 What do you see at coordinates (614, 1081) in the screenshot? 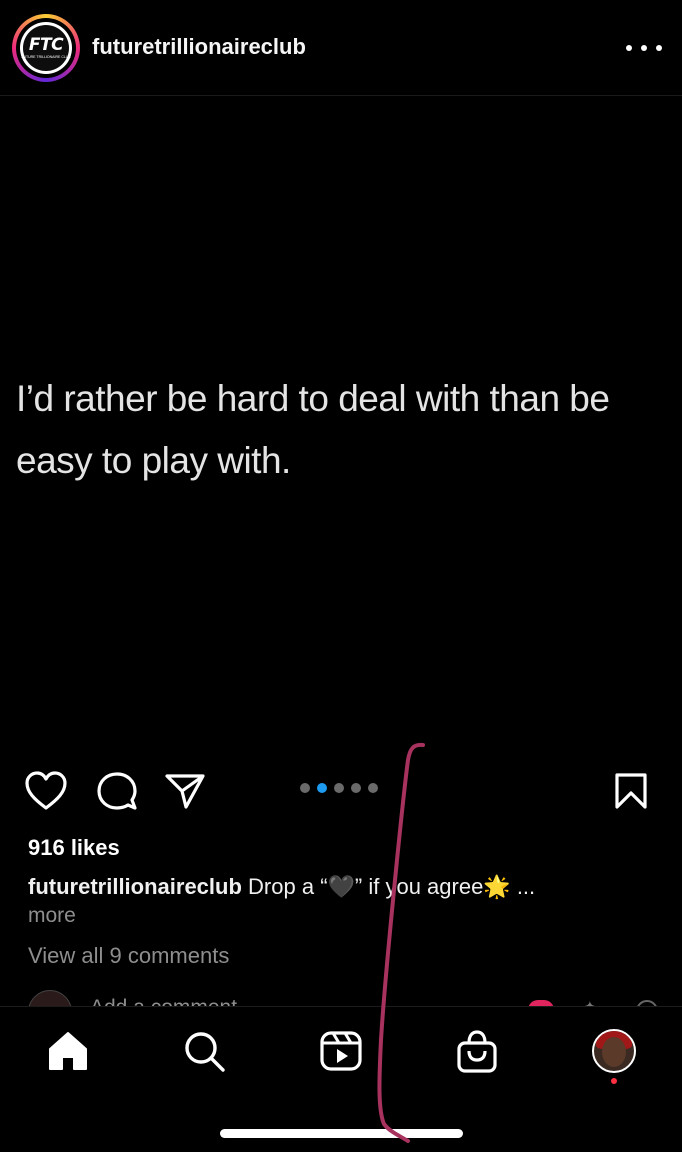
I see `notification-dot` at bounding box center [614, 1081].